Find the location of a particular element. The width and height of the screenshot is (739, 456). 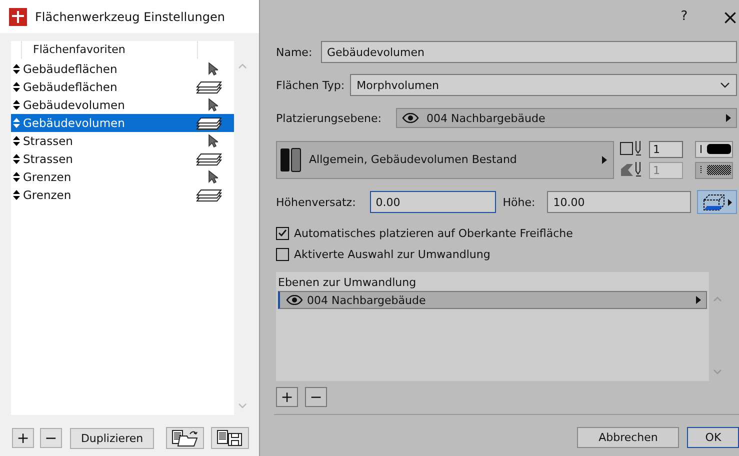

name-field: Gebäudevolumen is located at coordinates (529, 52).